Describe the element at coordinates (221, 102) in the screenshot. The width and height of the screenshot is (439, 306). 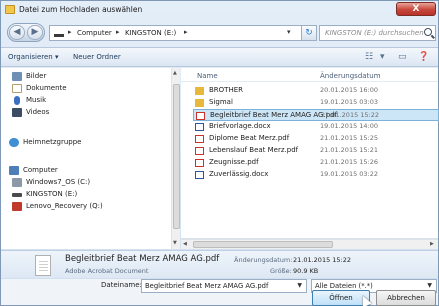
I see `file-name: Sigmal` at that location.